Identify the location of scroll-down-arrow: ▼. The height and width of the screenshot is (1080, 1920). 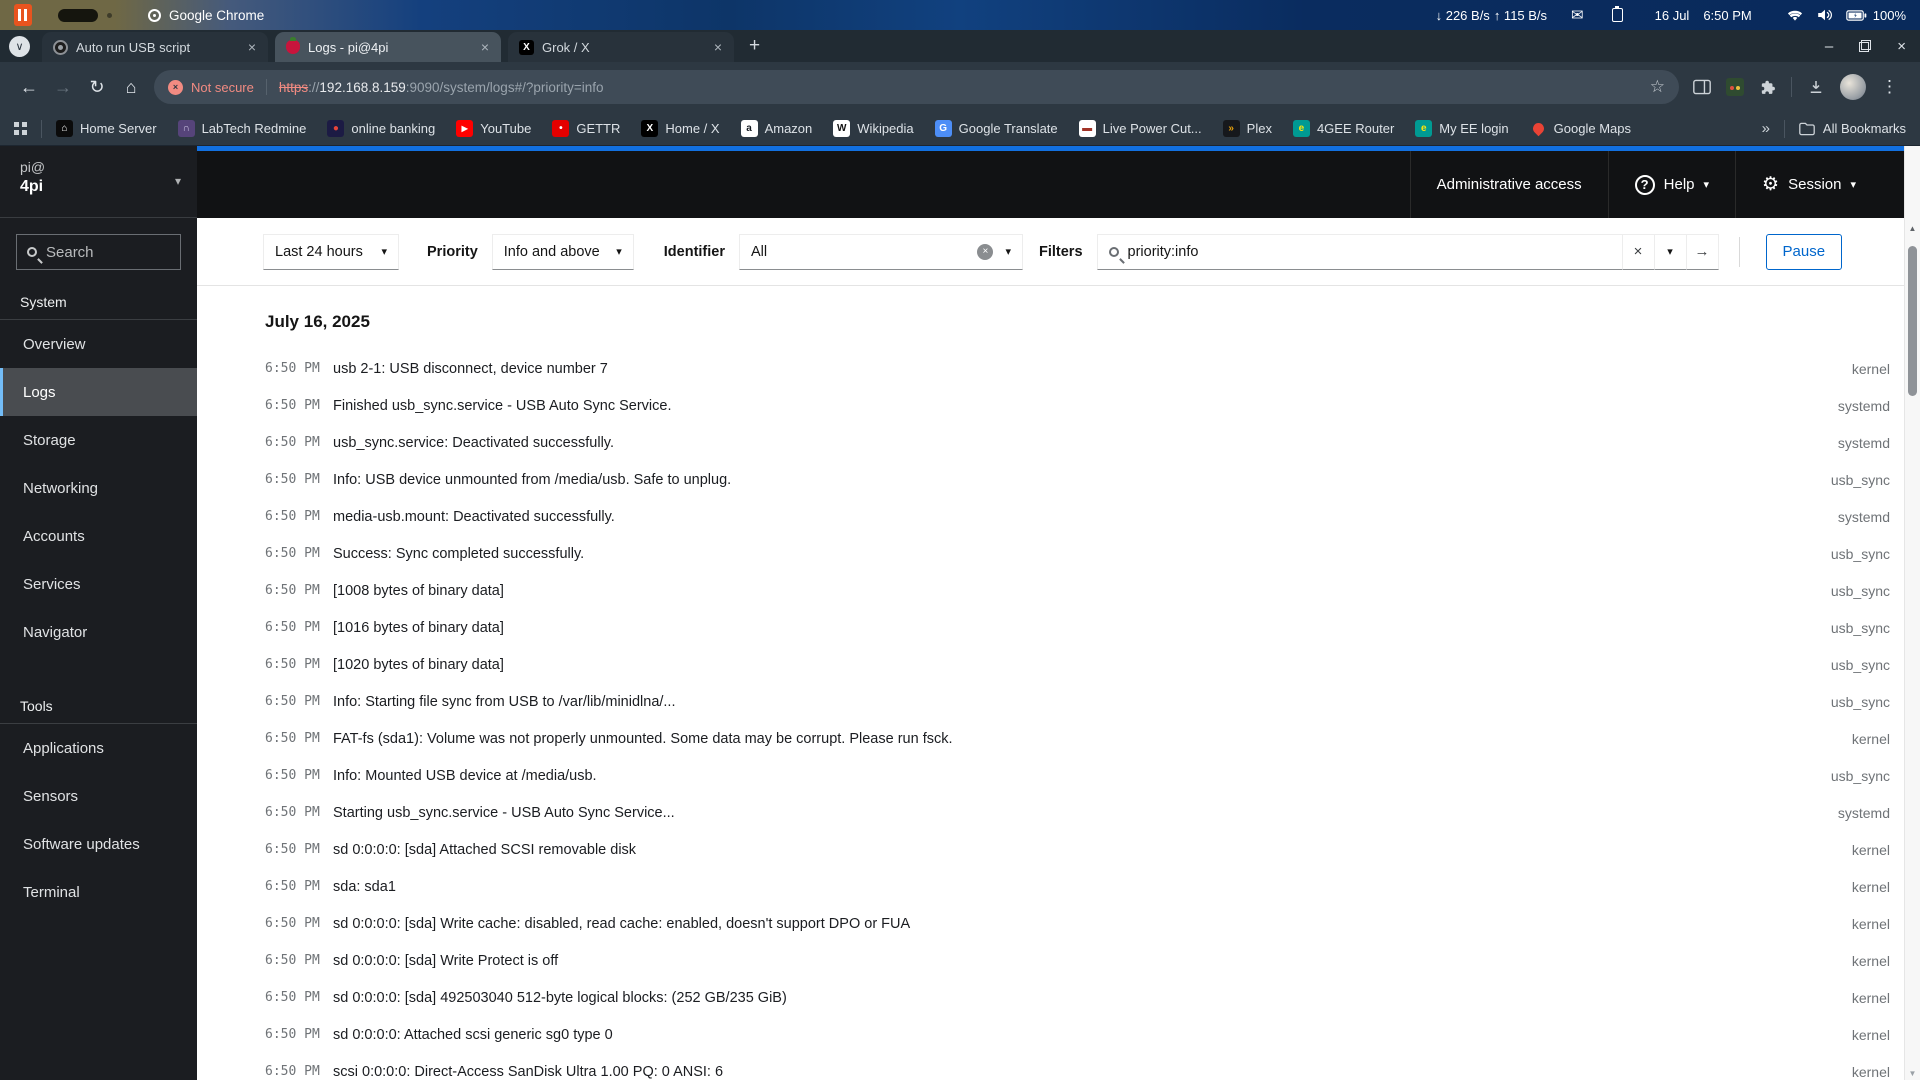
(1912, 1073).